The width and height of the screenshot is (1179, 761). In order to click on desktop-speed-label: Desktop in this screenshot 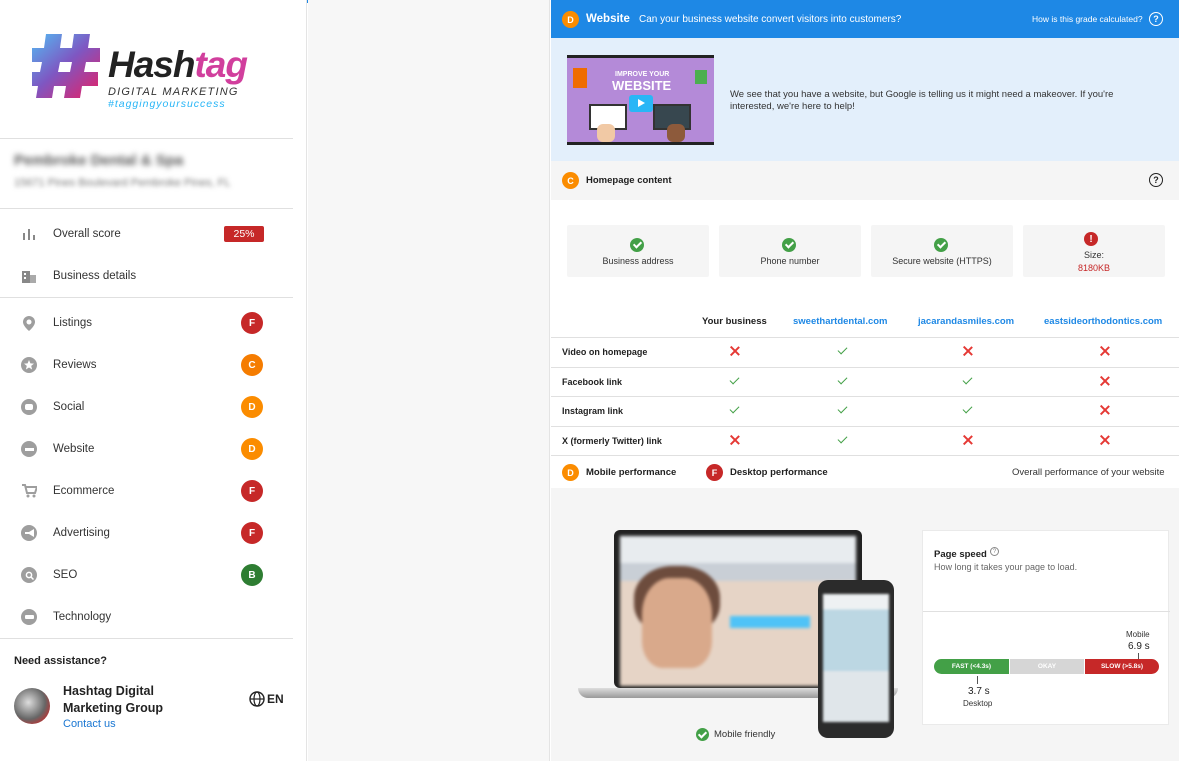, I will do `click(978, 703)`.